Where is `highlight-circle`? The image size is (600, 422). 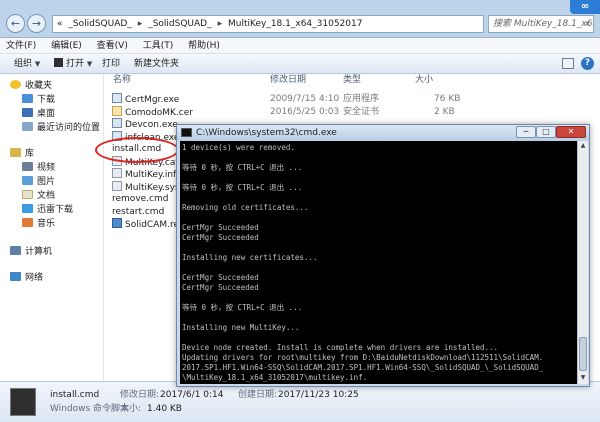 highlight-circle is located at coordinates (137, 150).